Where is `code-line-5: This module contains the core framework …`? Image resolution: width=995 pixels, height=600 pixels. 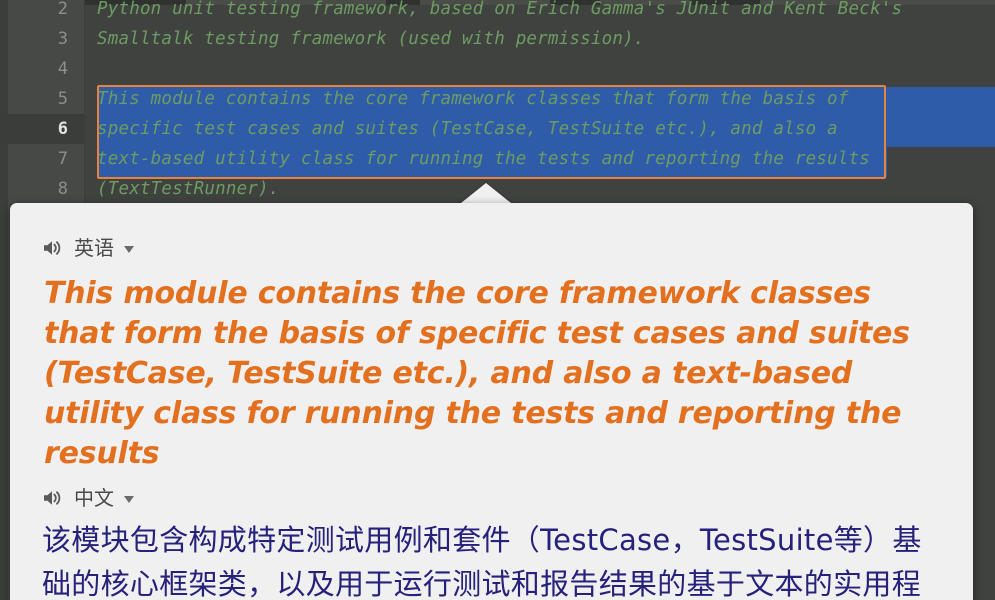 code-line-5: This module contains the core framework … is located at coordinates (473, 99).